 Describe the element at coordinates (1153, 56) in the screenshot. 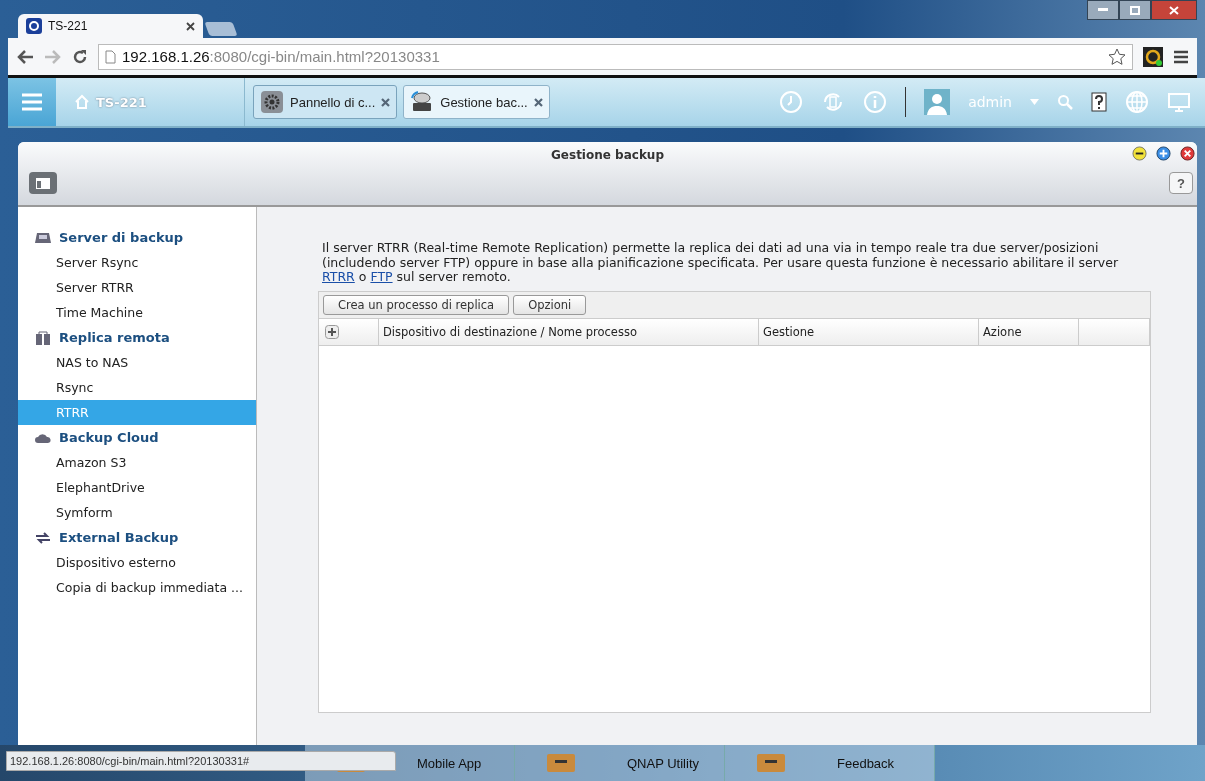

I see `extension-icon` at that location.